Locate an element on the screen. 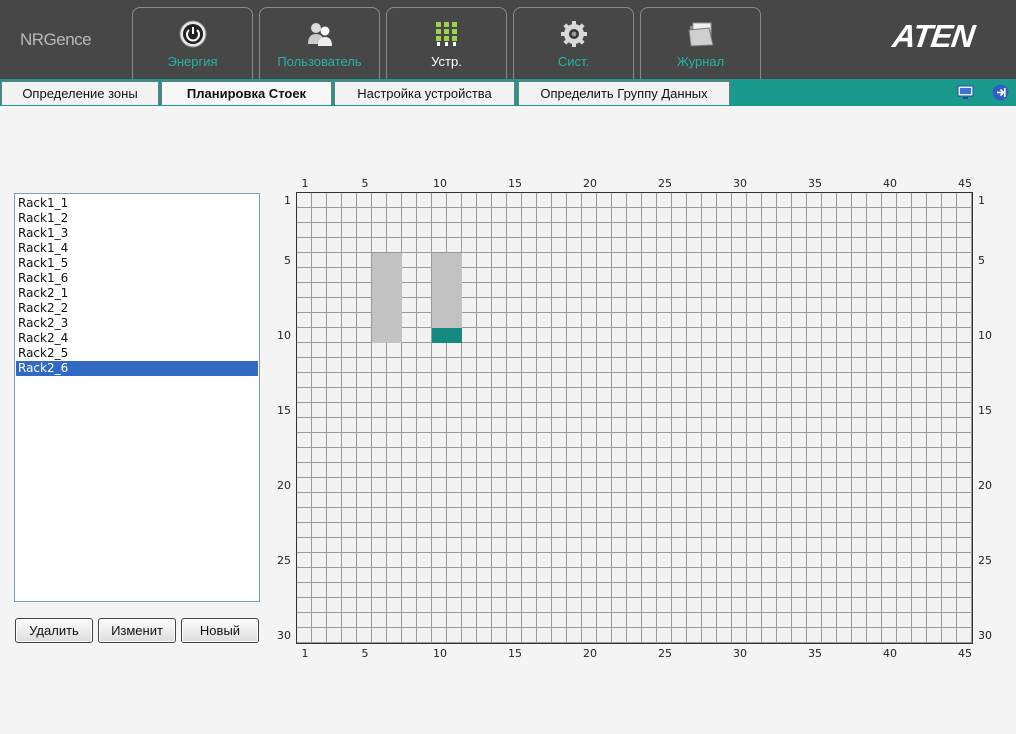 Image resolution: width=1016 pixels, height=734 pixels. y-axis-tick-right: 30 is located at coordinates (985, 635).